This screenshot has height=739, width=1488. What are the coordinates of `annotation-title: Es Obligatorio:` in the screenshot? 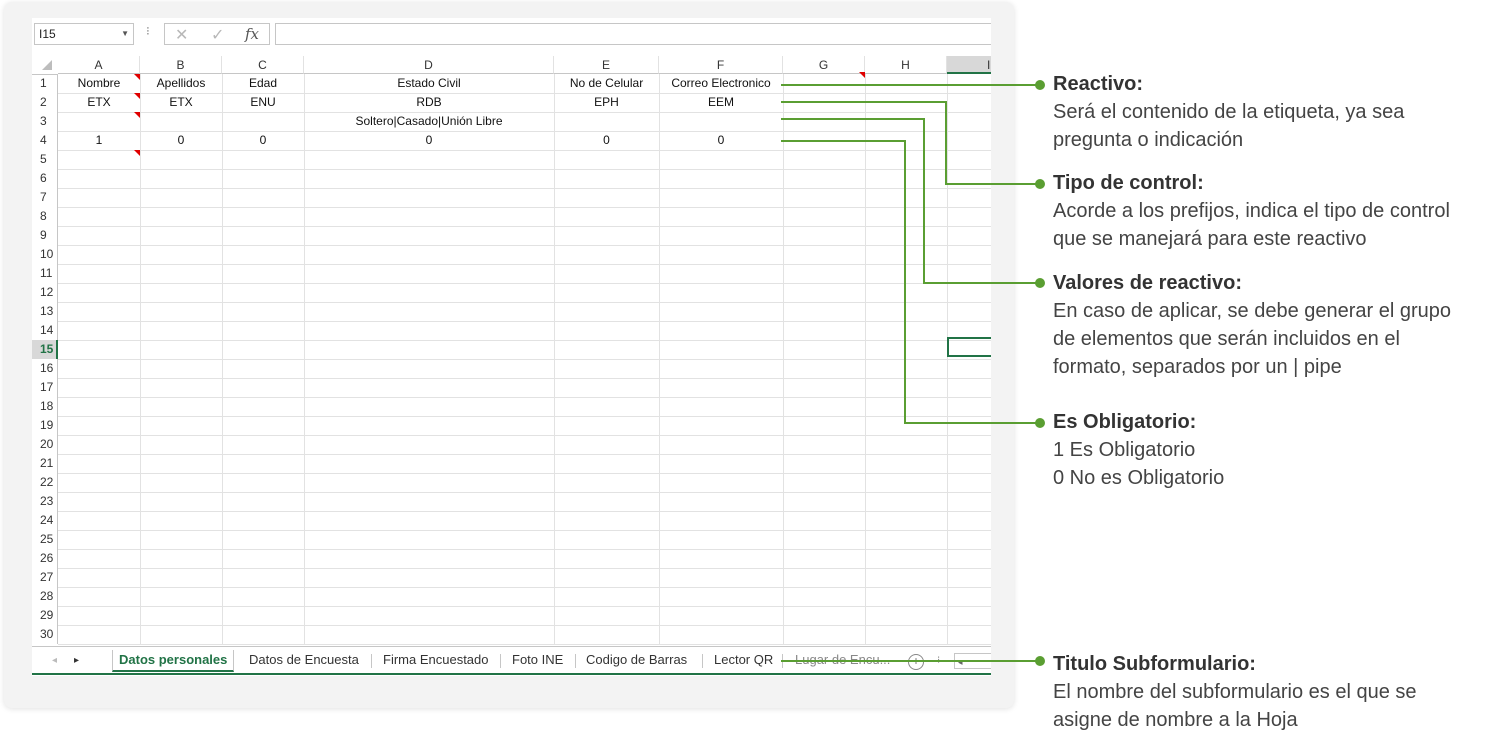 It's located at (1125, 422).